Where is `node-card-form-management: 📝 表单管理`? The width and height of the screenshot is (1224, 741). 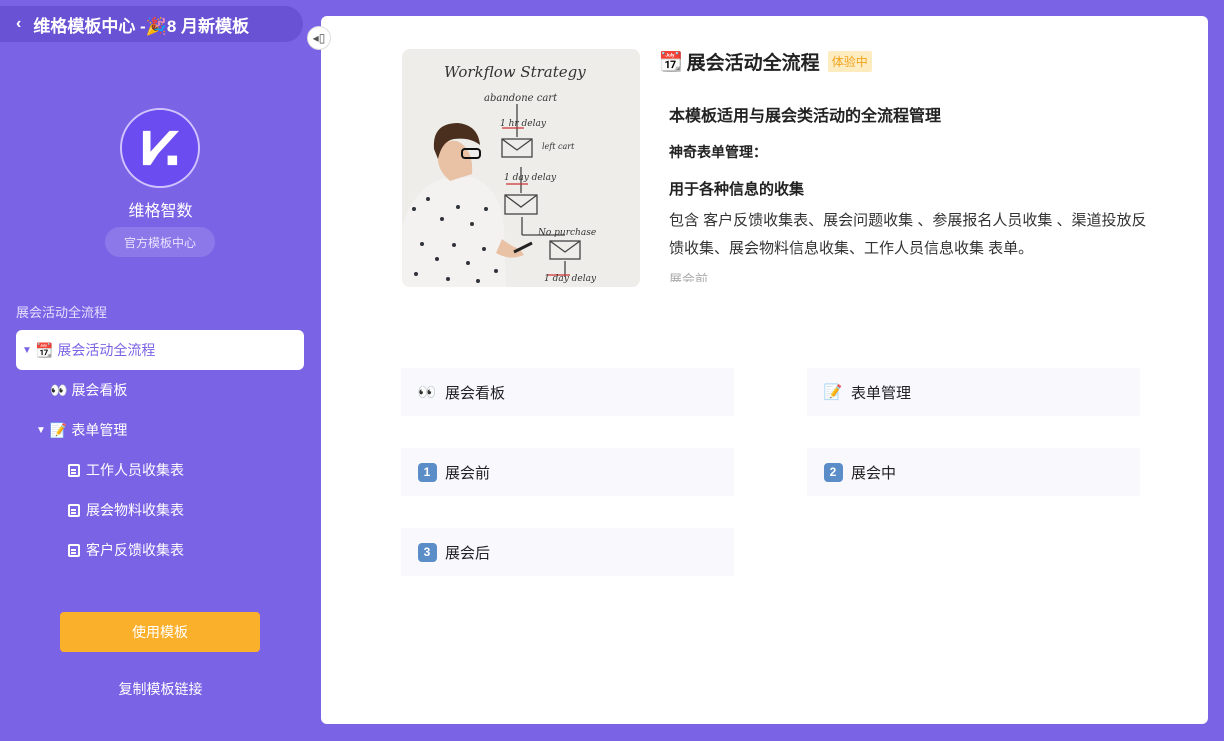
node-card-form-management: 📝 表单管理 is located at coordinates (973, 392).